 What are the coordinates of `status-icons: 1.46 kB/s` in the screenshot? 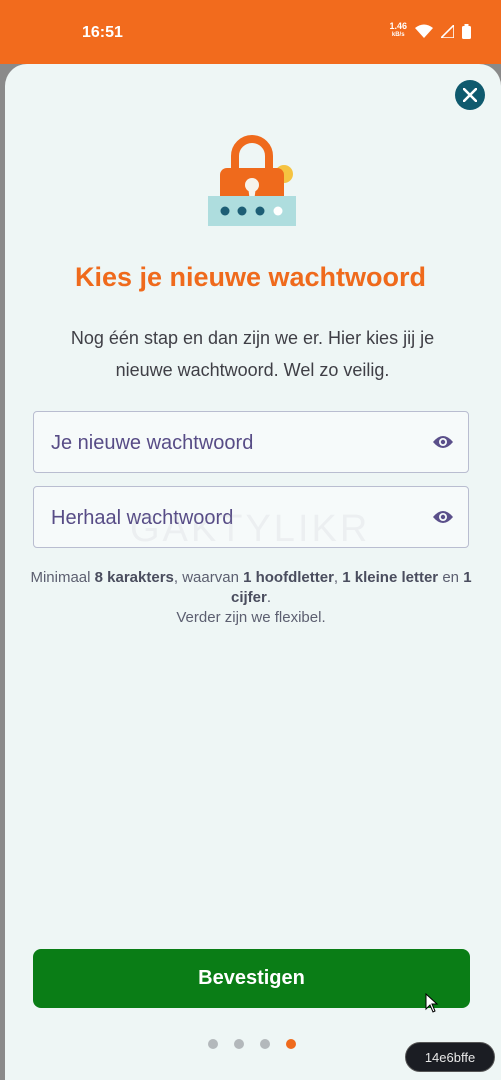 It's located at (430, 31).